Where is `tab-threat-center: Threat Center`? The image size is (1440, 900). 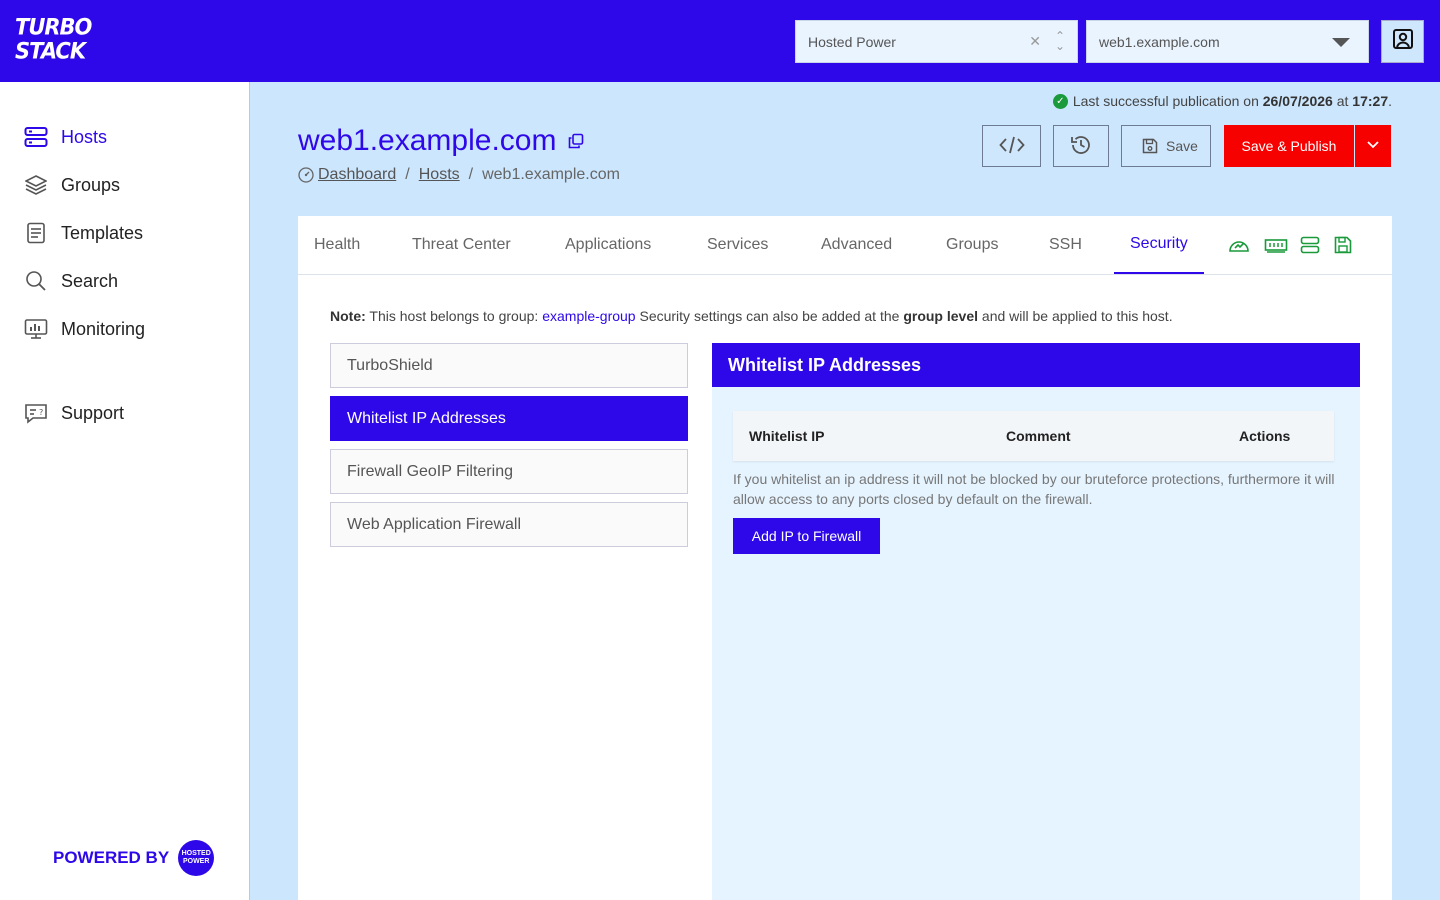 tab-threat-center: Threat Center is located at coordinates (461, 245).